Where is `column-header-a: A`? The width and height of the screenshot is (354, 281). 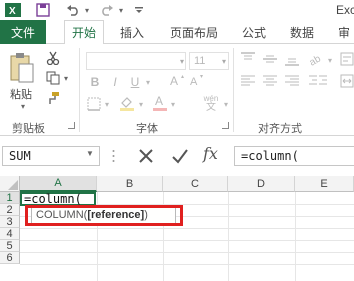
column-header-a: A is located at coordinates (58, 184).